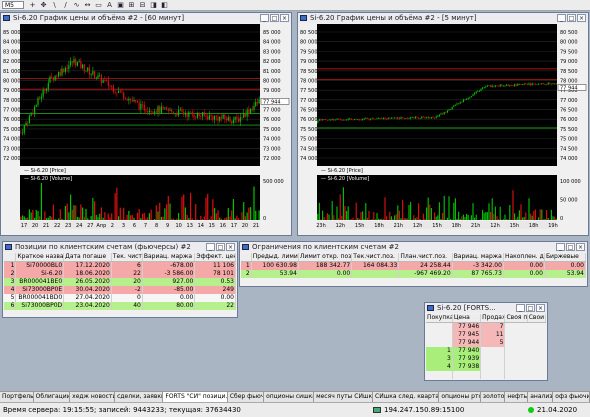 The height and width of the screenshot is (417, 590). What do you see at coordinates (541, 397) in the screenshot?
I see `workspace-tab: анализ` at bounding box center [541, 397].